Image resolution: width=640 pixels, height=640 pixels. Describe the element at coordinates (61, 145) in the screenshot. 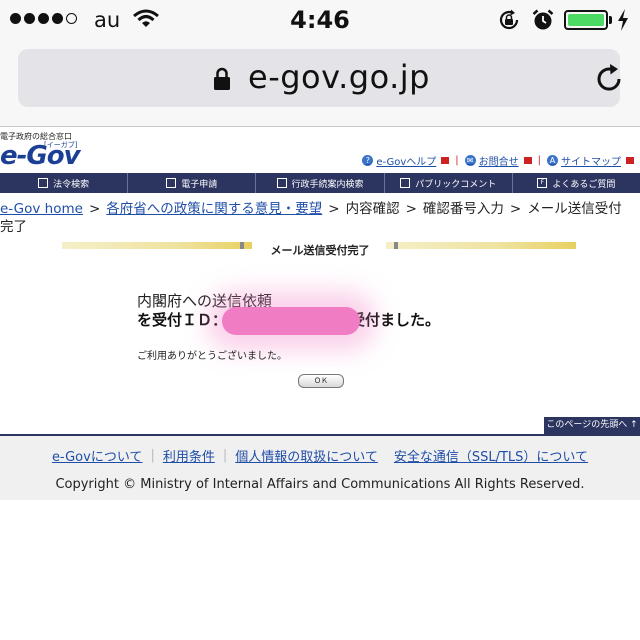

I see `logo-ruby: [イーガブ]` at that location.